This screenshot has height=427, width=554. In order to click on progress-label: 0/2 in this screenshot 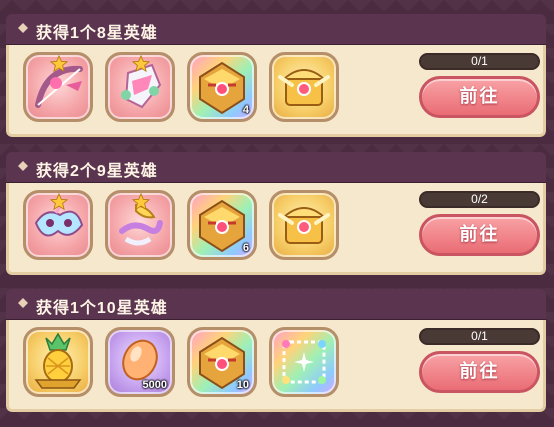, I will do `click(479, 199)`.